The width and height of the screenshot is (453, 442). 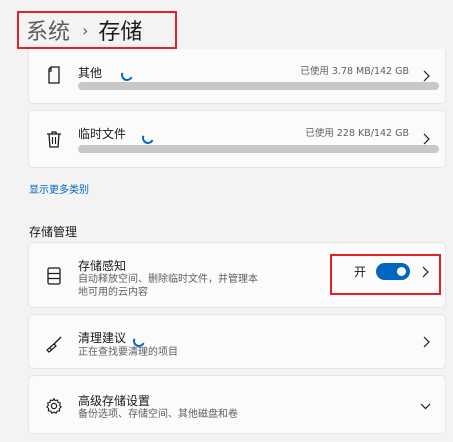 What do you see at coordinates (237, 76) in the screenshot?
I see `category-other-card: 其他 已使用 3.78 MB/142 GB` at bounding box center [237, 76].